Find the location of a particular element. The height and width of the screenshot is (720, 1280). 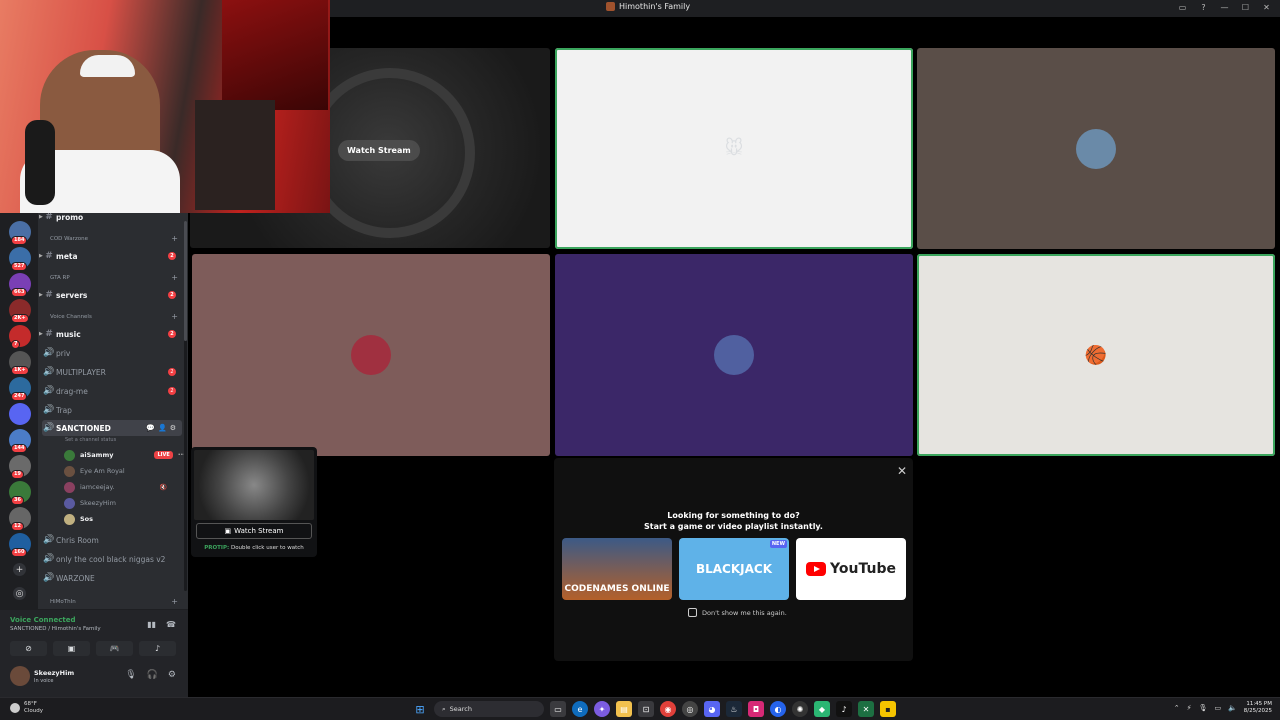

server-icon: 184 is located at coordinates (20, 233).